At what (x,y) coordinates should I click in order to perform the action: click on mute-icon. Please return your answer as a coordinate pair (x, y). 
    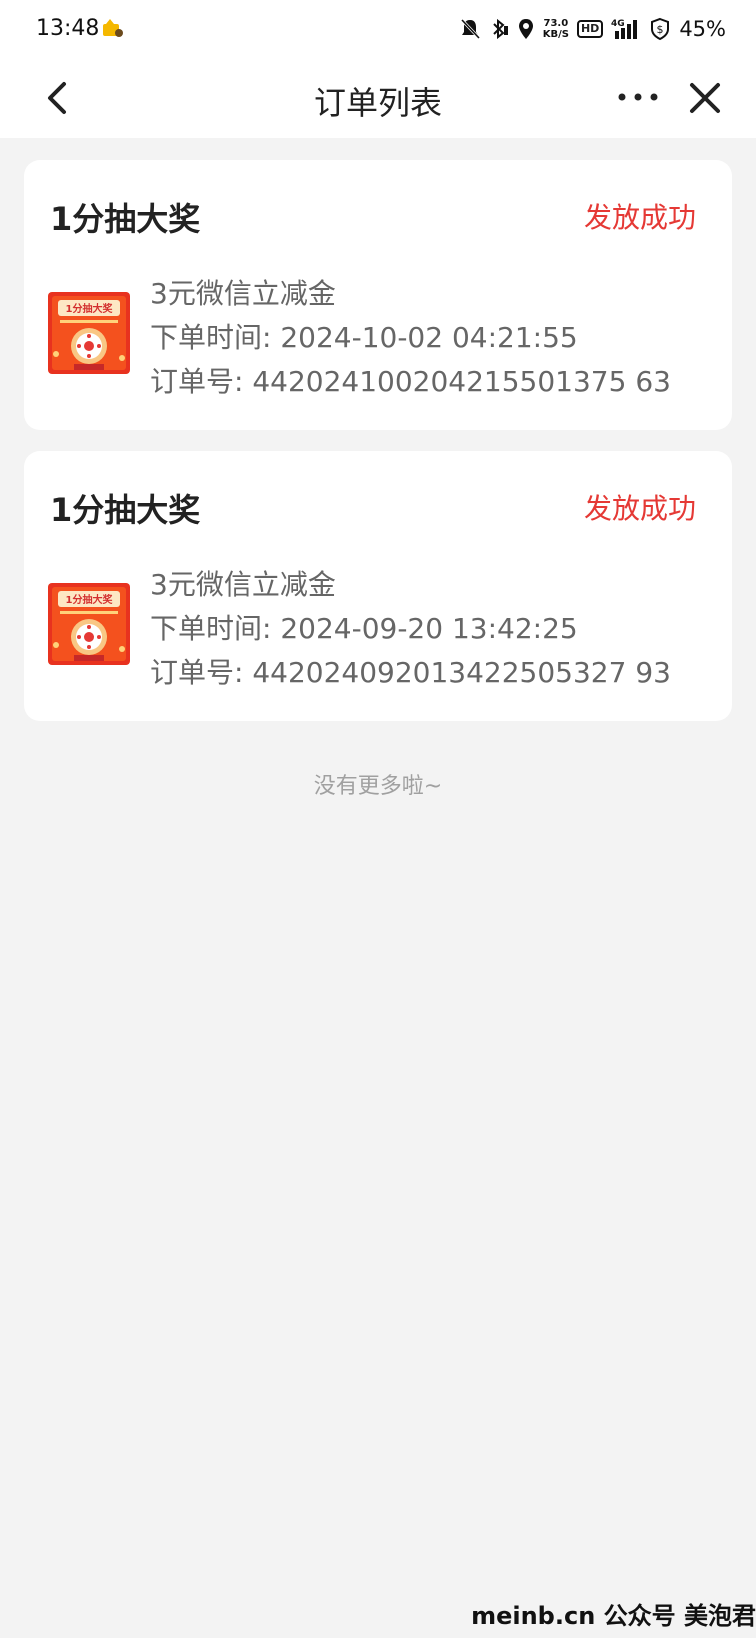
    Looking at the image, I should click on (470, 29).